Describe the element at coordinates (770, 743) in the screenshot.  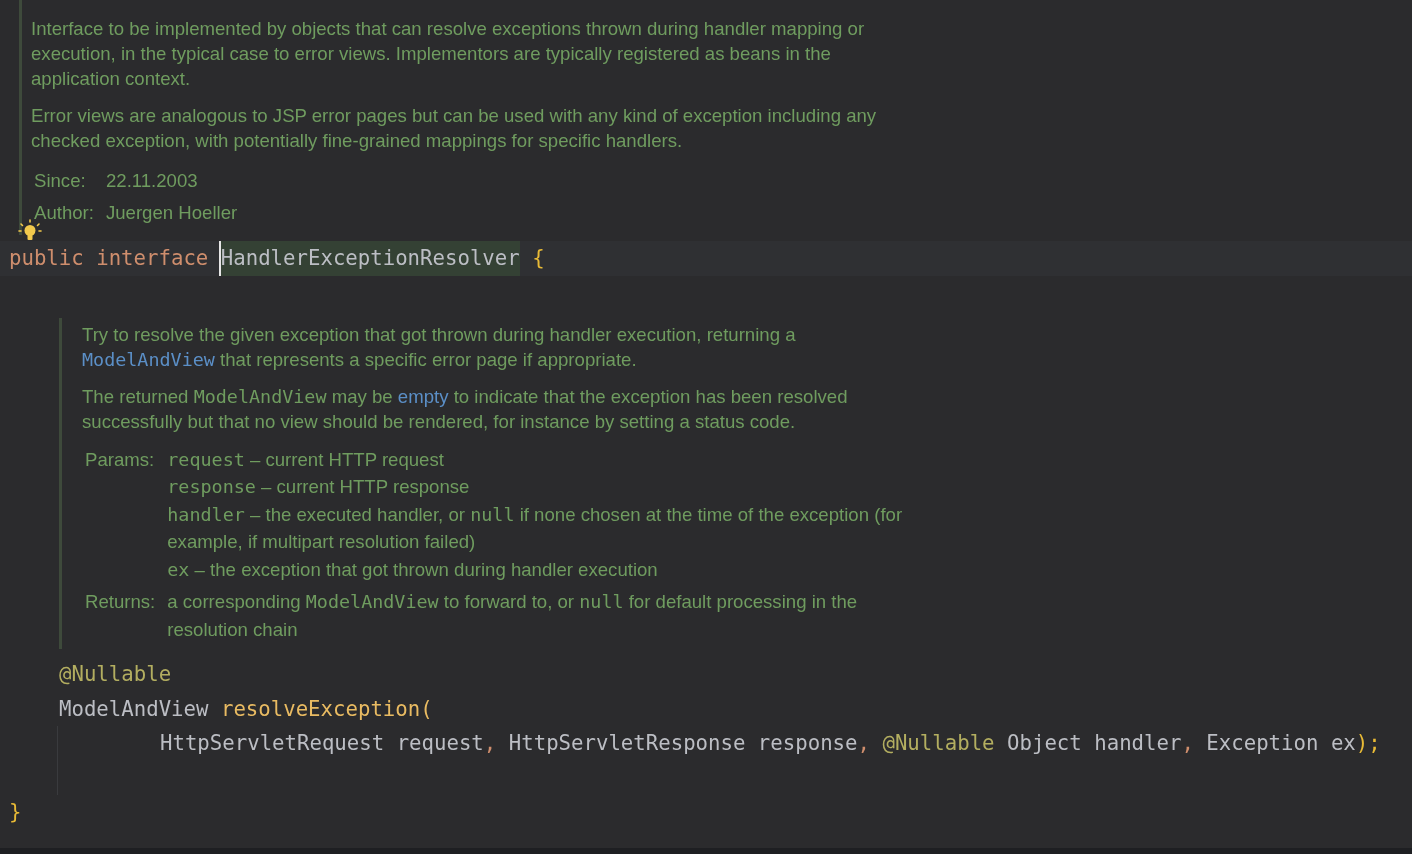
I see `code-line: HttpServletRequest request, HttpServletResponse response, @Nullable Object handler, Exception ex);` at that location.